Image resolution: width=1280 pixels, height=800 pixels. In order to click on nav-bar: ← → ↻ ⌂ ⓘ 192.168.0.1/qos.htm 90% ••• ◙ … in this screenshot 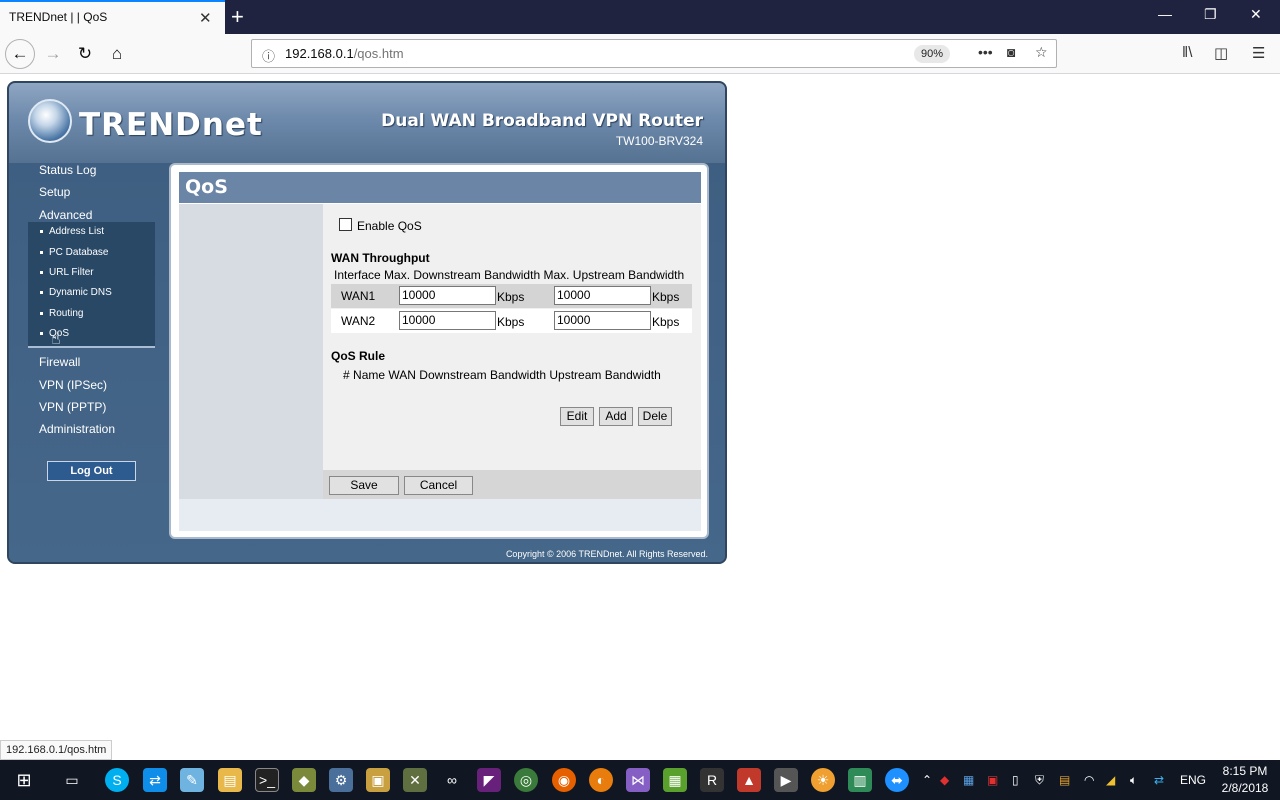, I will do `click(640, 54)`.